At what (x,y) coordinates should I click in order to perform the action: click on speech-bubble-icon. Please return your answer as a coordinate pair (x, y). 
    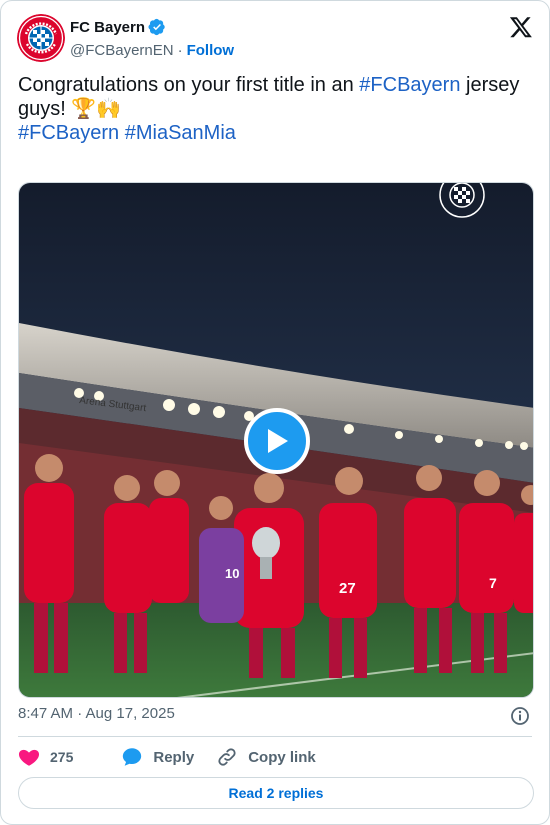
    Looking at the image, I should click on (132, 757).